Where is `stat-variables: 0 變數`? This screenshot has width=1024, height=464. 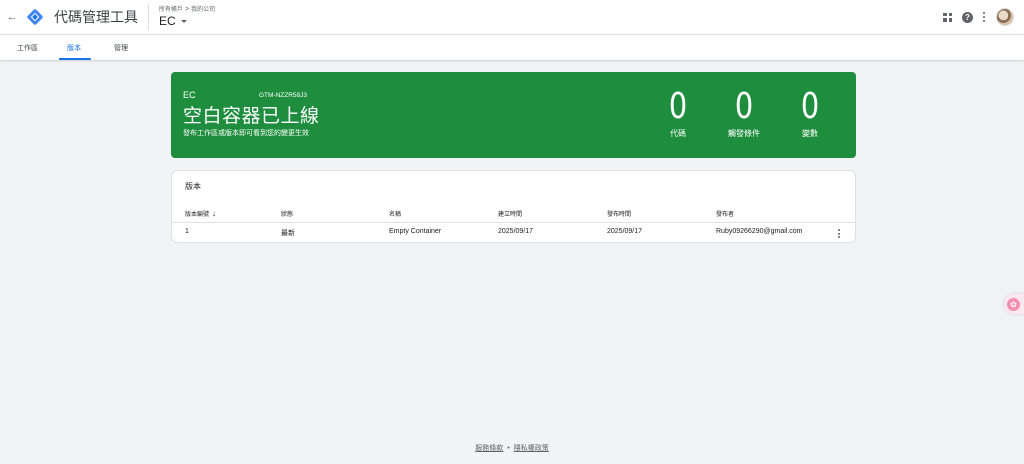
stat-variables: 0 變數 is located at coordinates (810, 113).